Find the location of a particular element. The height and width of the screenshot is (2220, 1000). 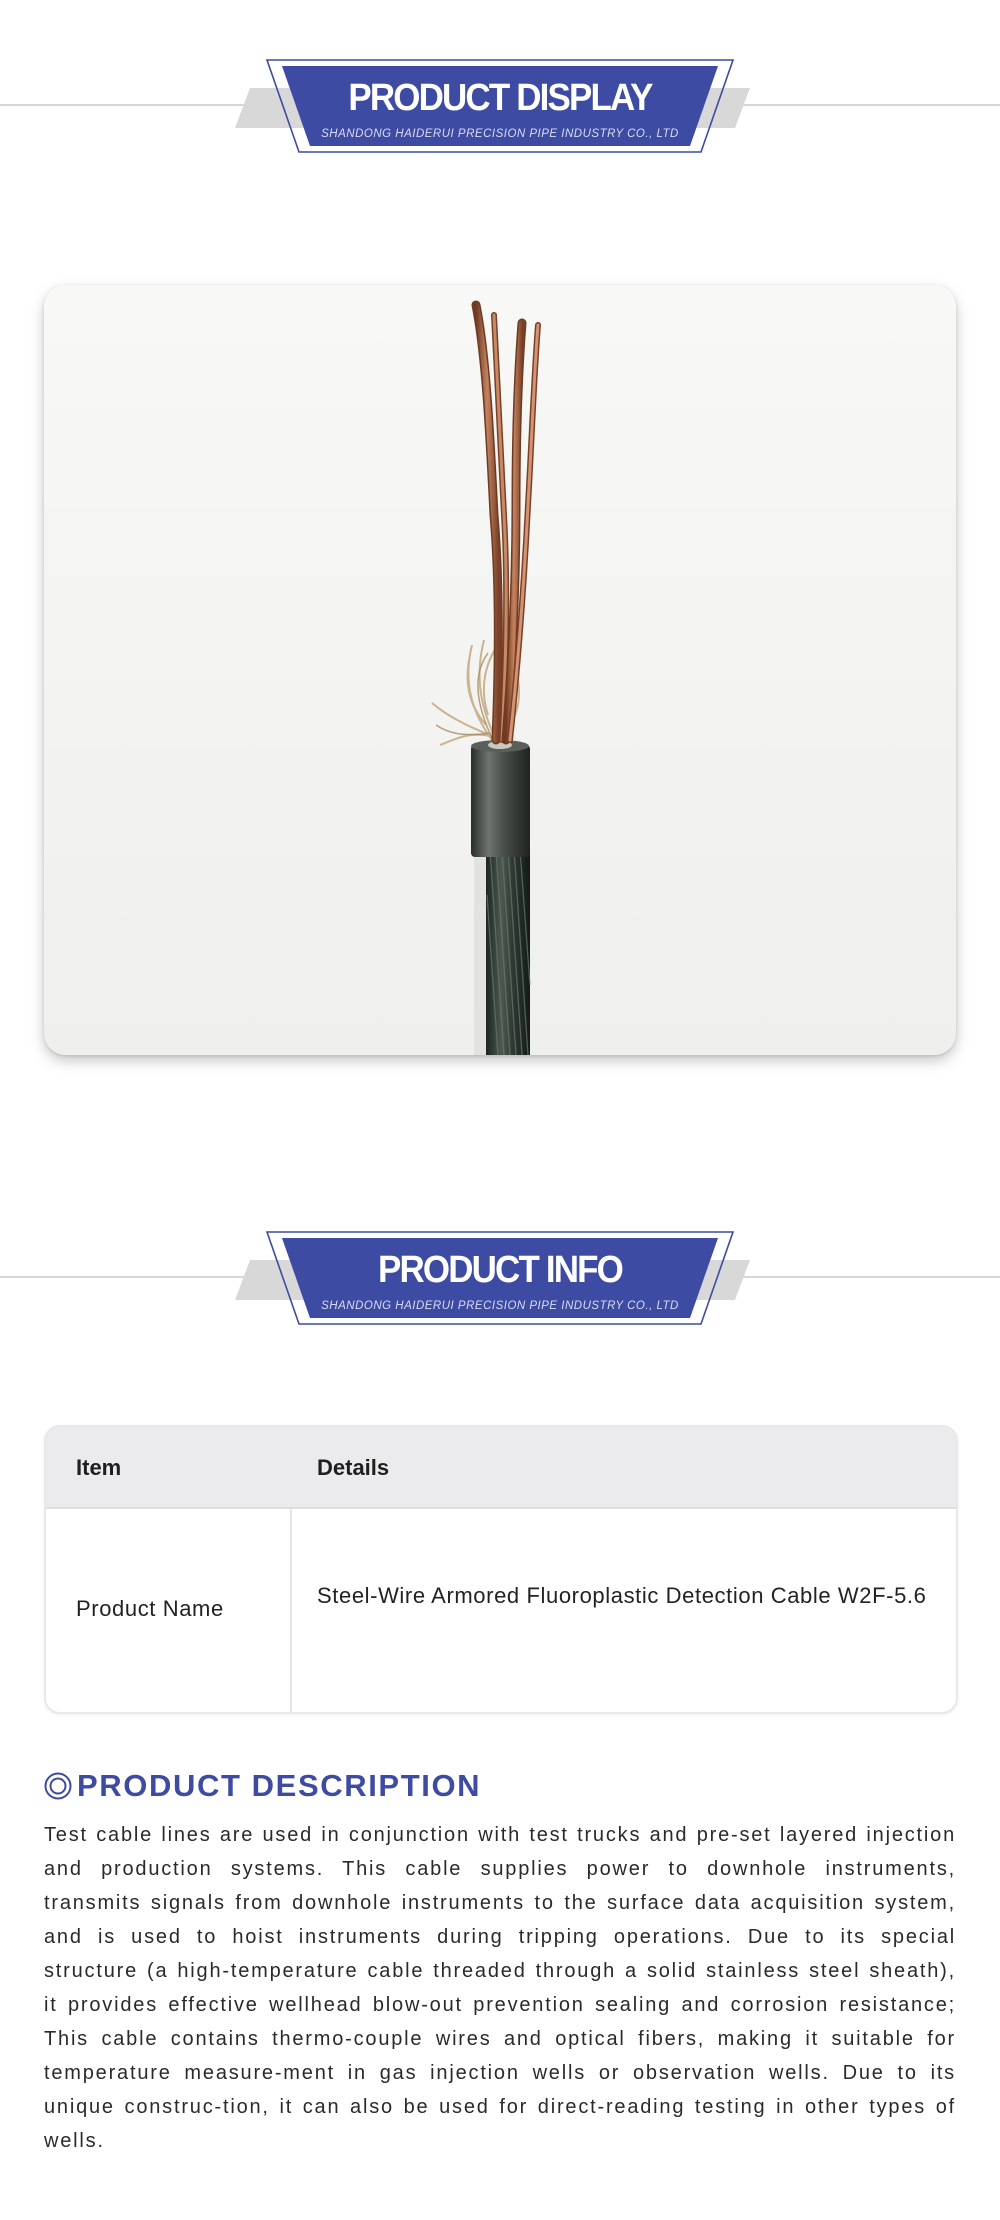

table-column-divider is located at coordinates (291, 1610).